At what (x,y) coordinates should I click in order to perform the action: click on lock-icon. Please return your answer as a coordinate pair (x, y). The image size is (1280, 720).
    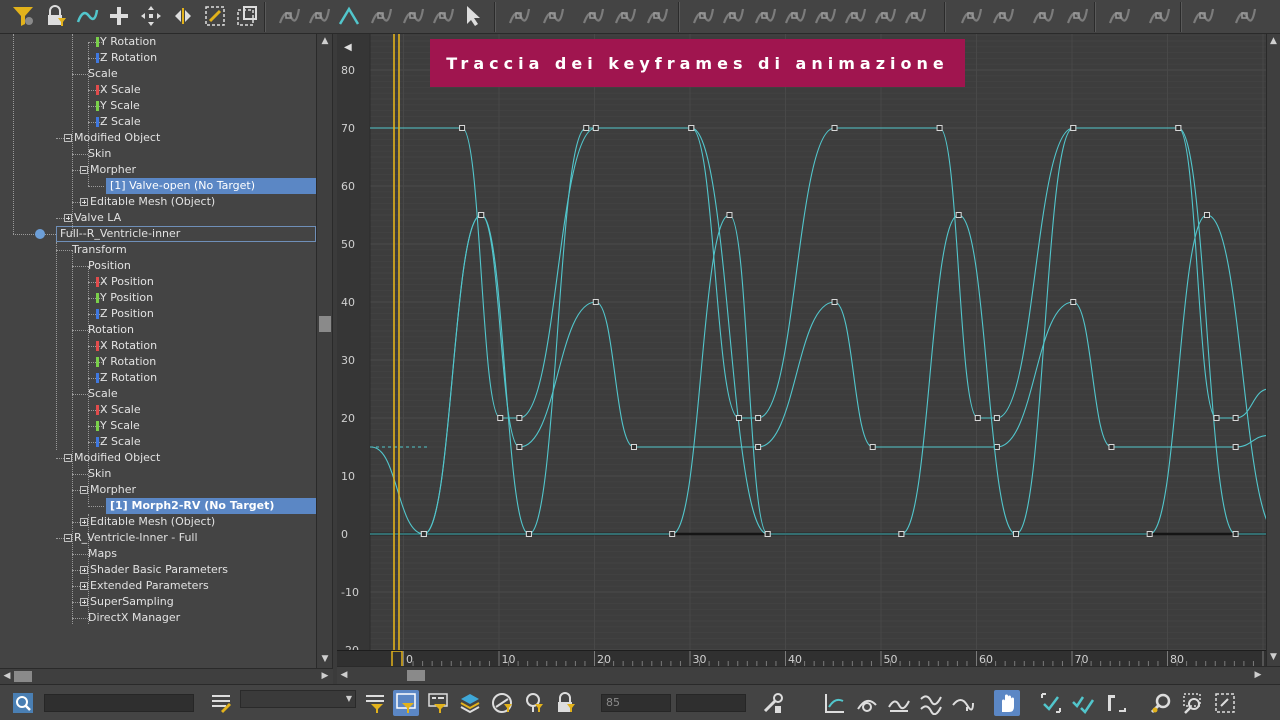
    Looking at the image, I should click on (55, 16).